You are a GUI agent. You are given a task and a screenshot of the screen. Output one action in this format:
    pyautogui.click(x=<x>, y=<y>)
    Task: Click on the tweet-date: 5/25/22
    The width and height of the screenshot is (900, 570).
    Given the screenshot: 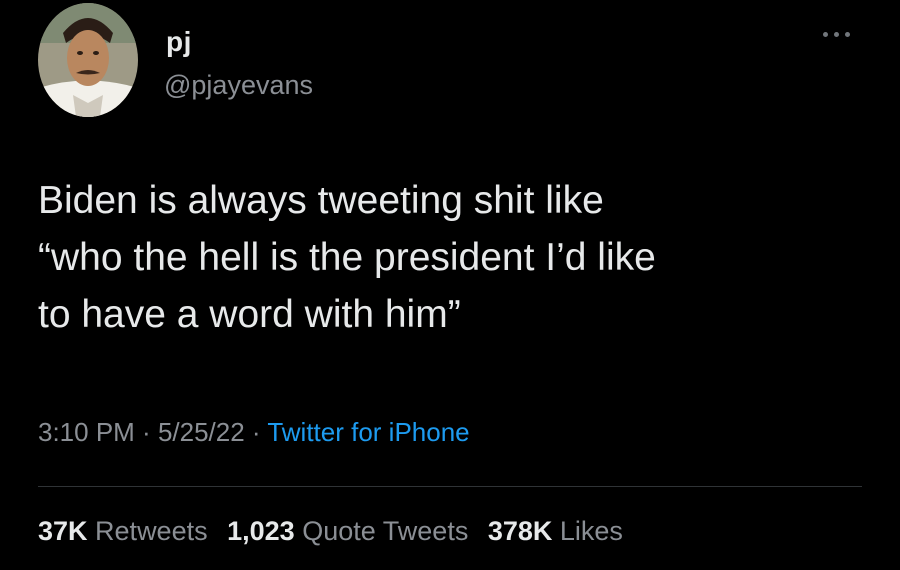 What is the action you would take?
    pyautogui.click(x=201, y=432)
    